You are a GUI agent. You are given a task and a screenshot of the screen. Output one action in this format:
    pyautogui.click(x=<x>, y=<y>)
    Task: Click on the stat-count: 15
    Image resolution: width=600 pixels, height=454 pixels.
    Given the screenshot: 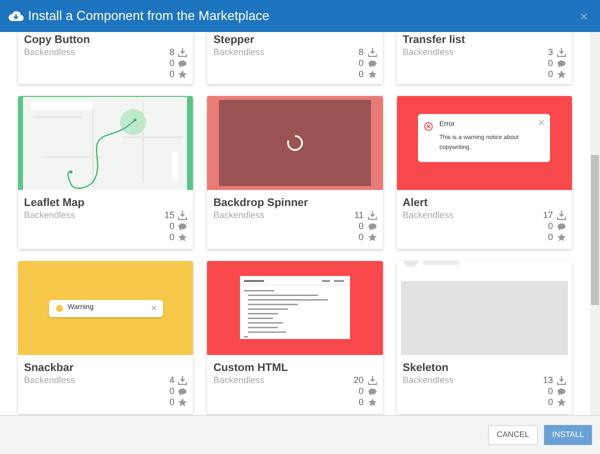 What is the action you would take?
    pyautogui.click(x=169, y=215)
    